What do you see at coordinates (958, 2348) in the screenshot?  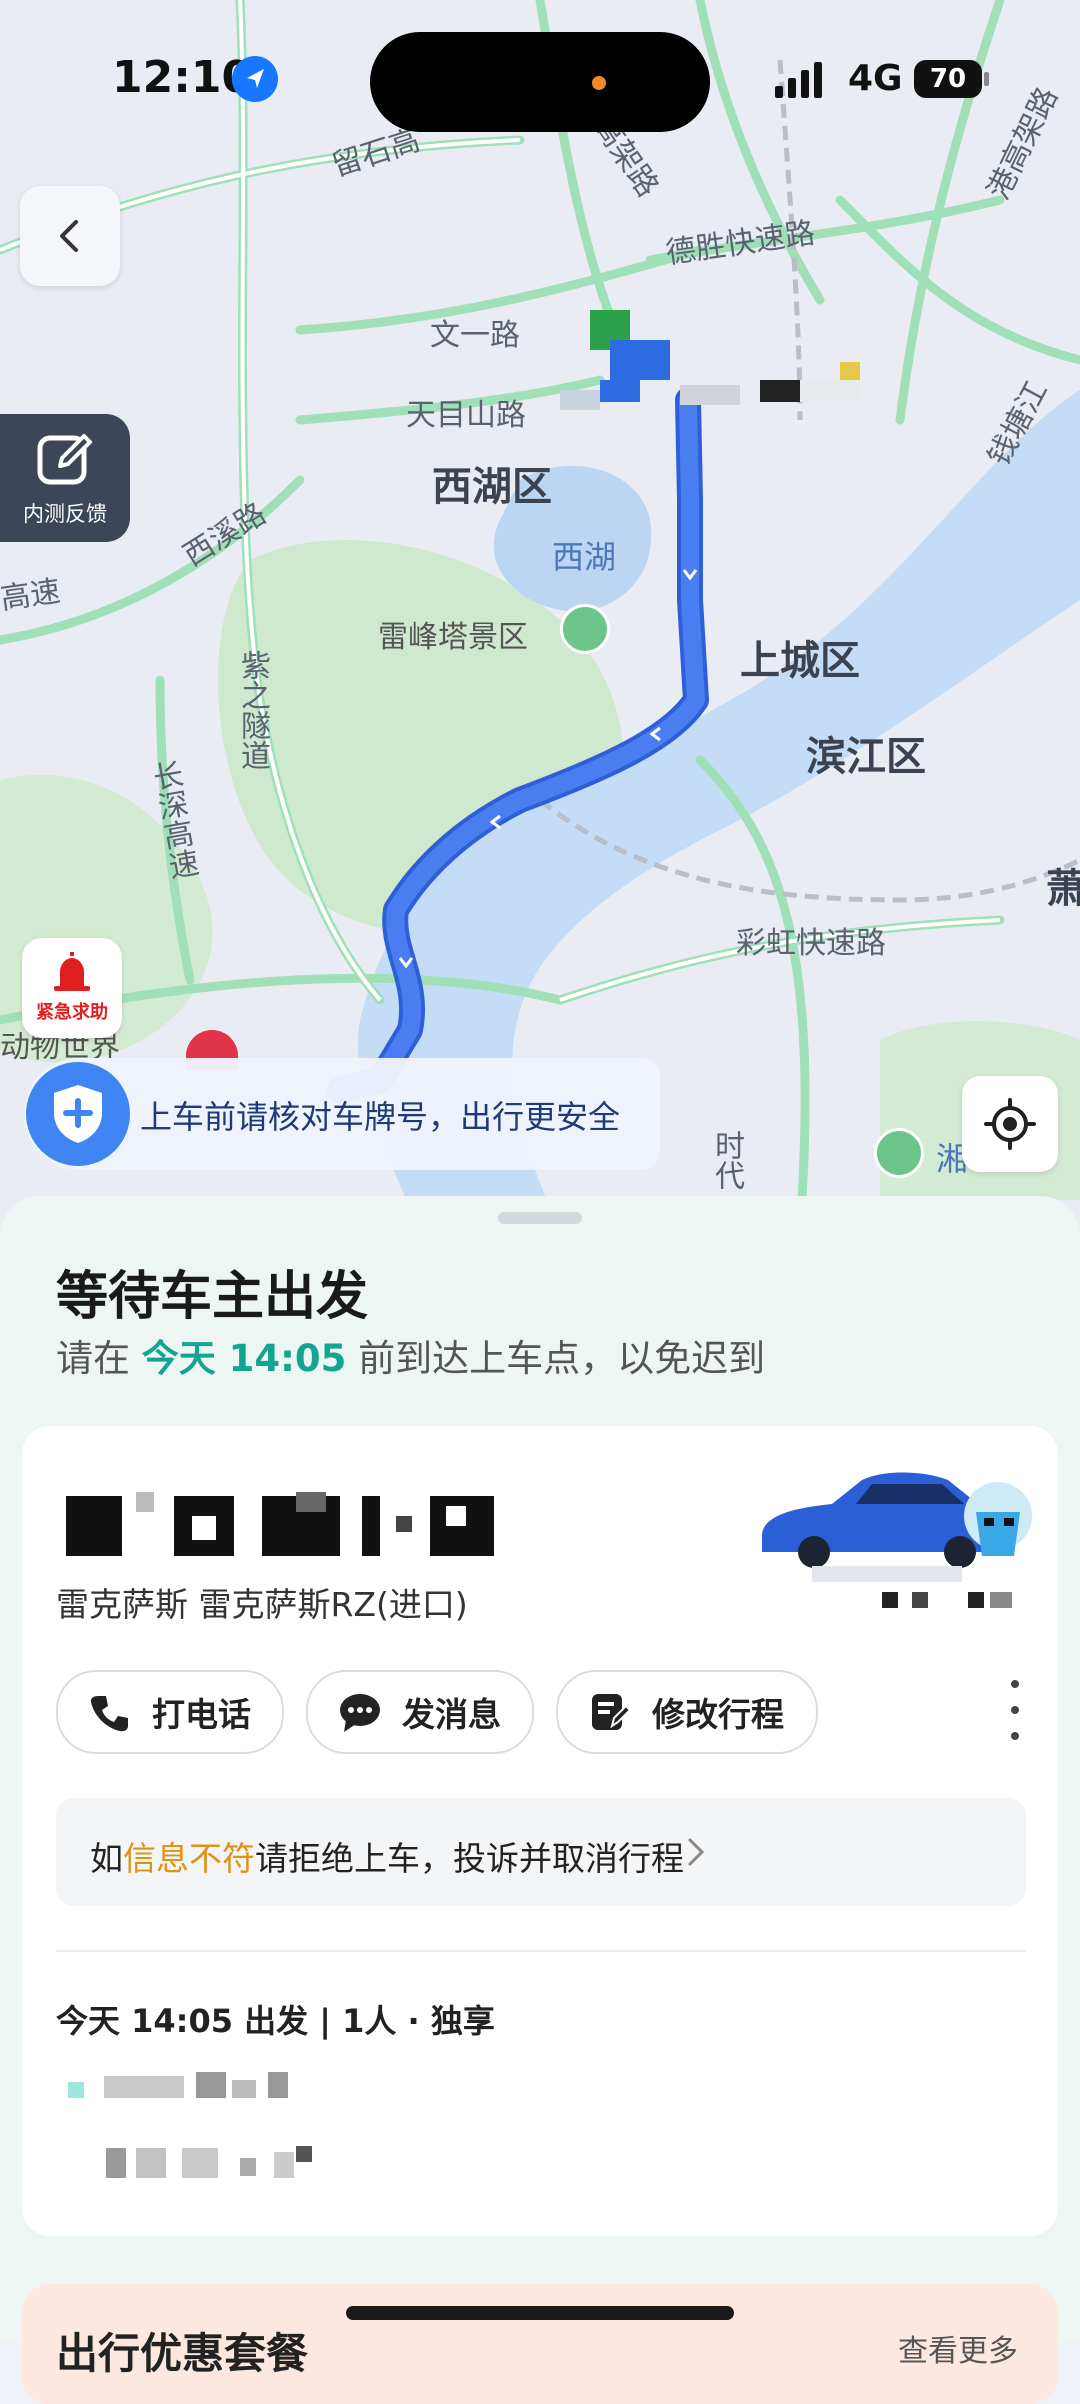 I see `promo-more-link: 查看更多` at bounding box center [958, 2348].